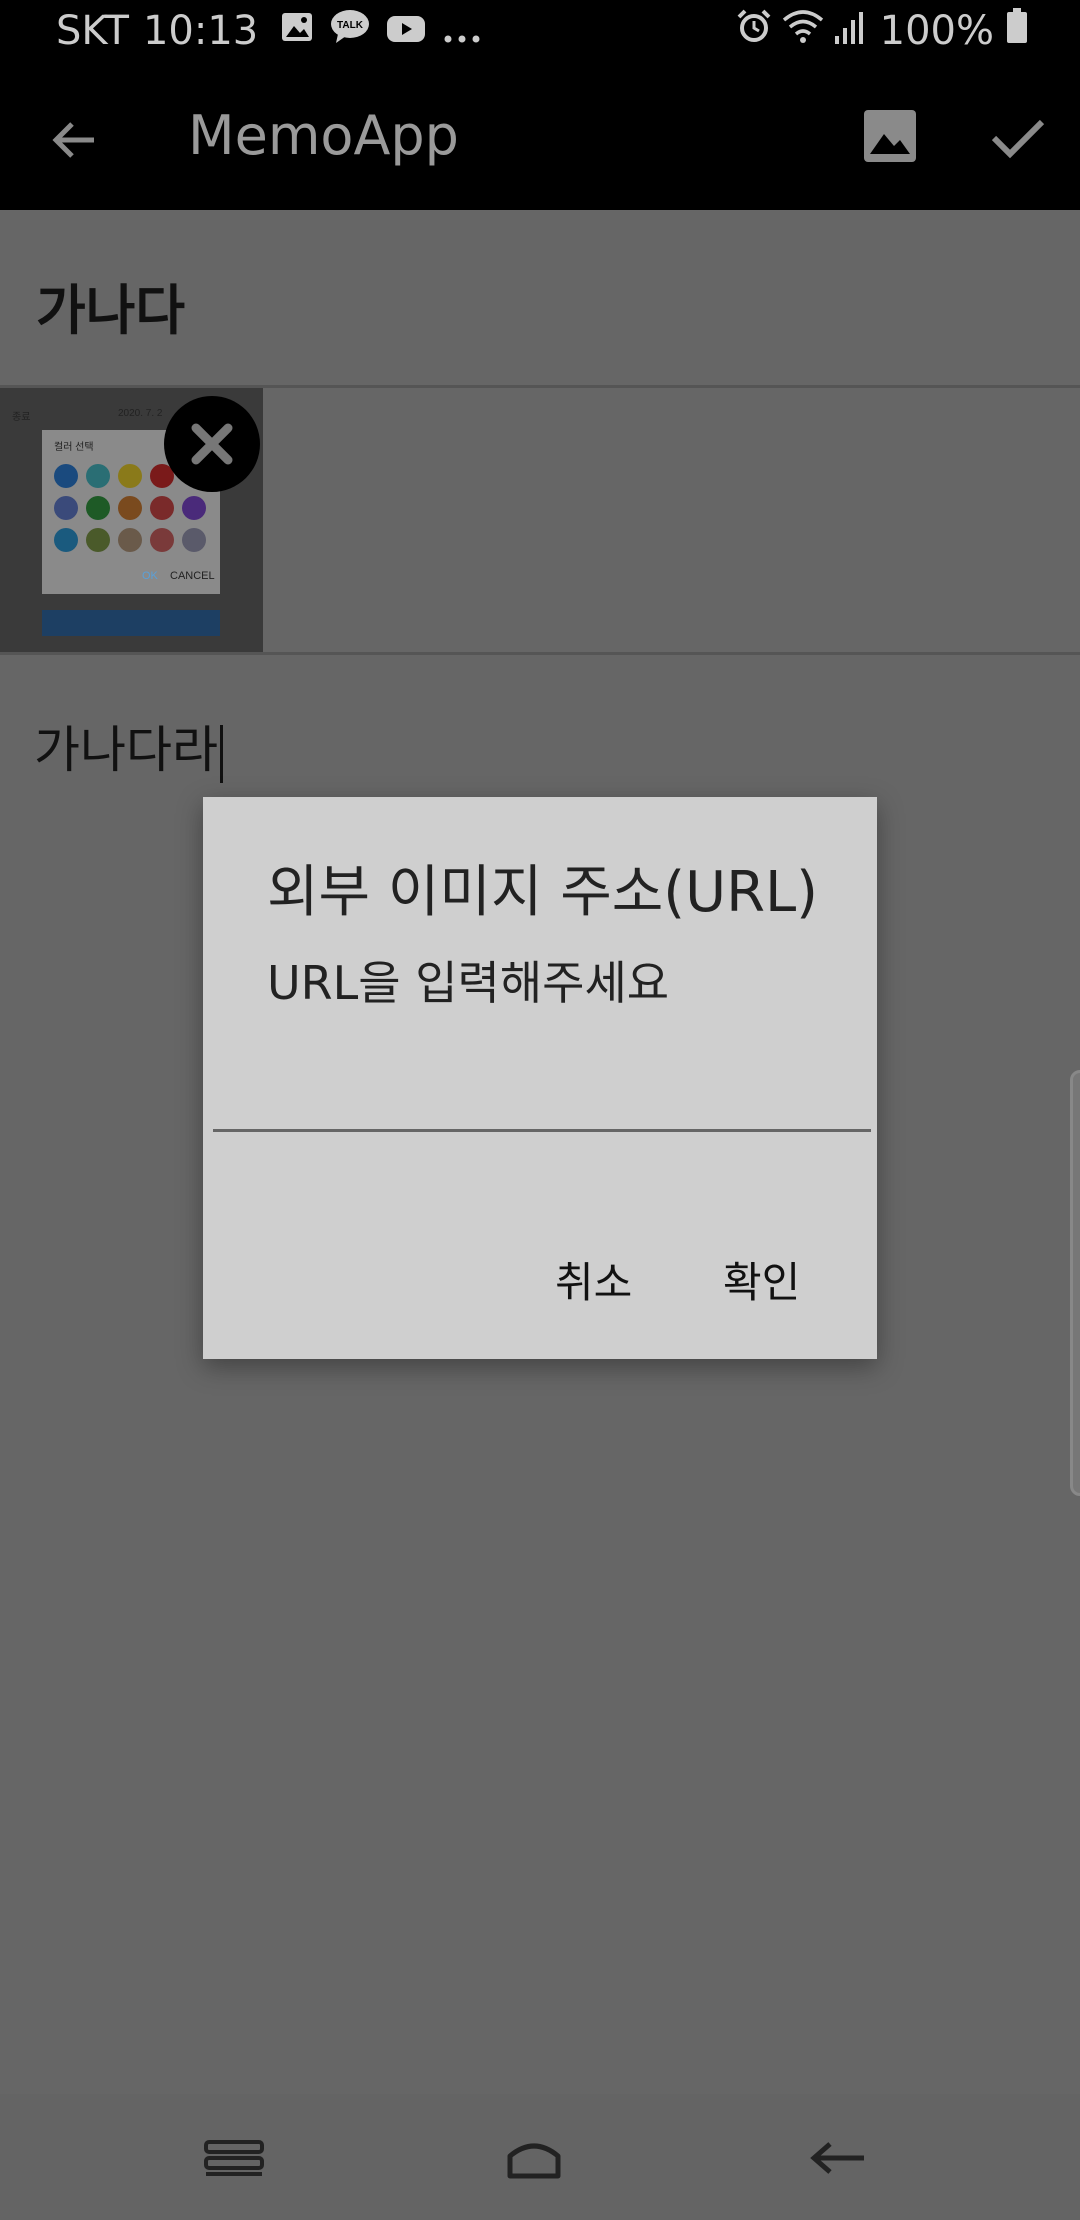  Describe the element at coordinates (540, 33) in the screenshot. I see `status-bar: SKT 10:13 TALK 100%` at that location.